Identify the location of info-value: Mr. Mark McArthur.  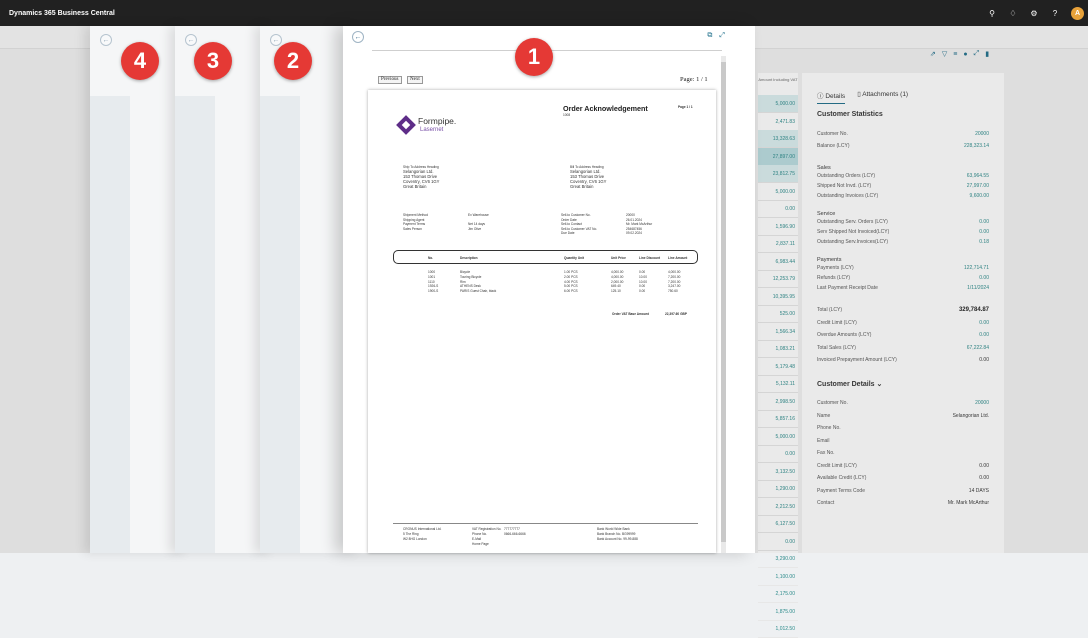
(639, 224).